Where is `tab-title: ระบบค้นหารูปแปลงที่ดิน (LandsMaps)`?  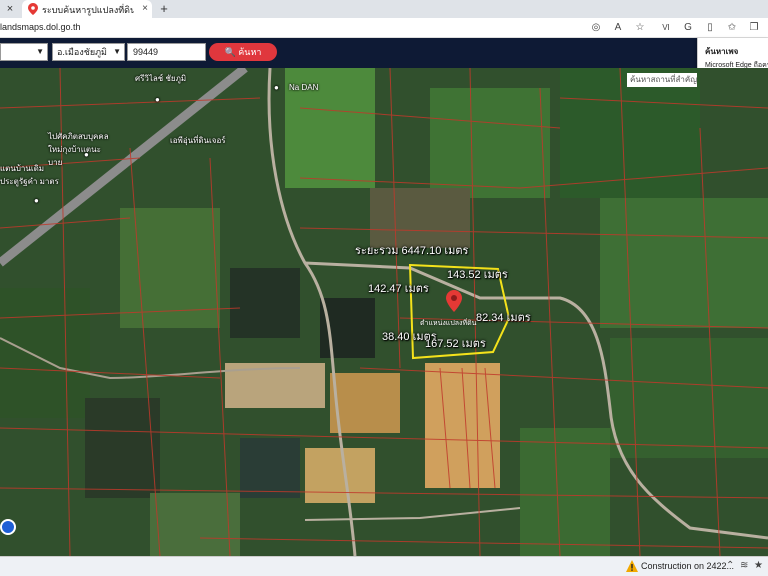
tab-title: ระบบค้นหารูปแปลงที่ดิน (LandsMaps) is located at coordinates (88, 10).